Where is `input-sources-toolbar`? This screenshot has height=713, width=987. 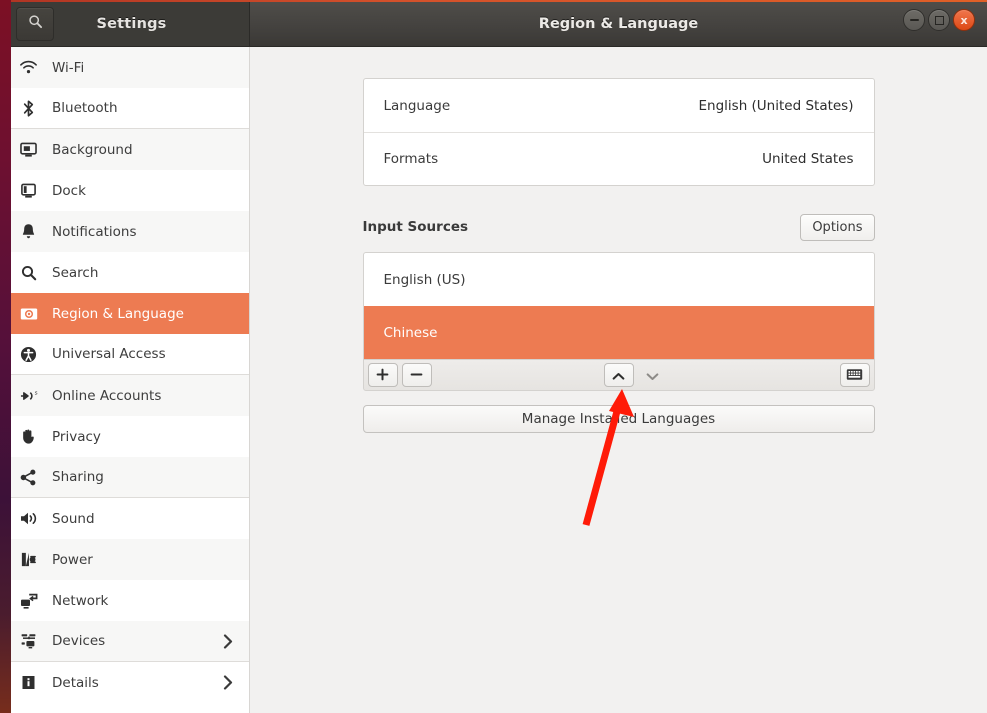 input-sources-toolbar is located at coordinates (618, 375).